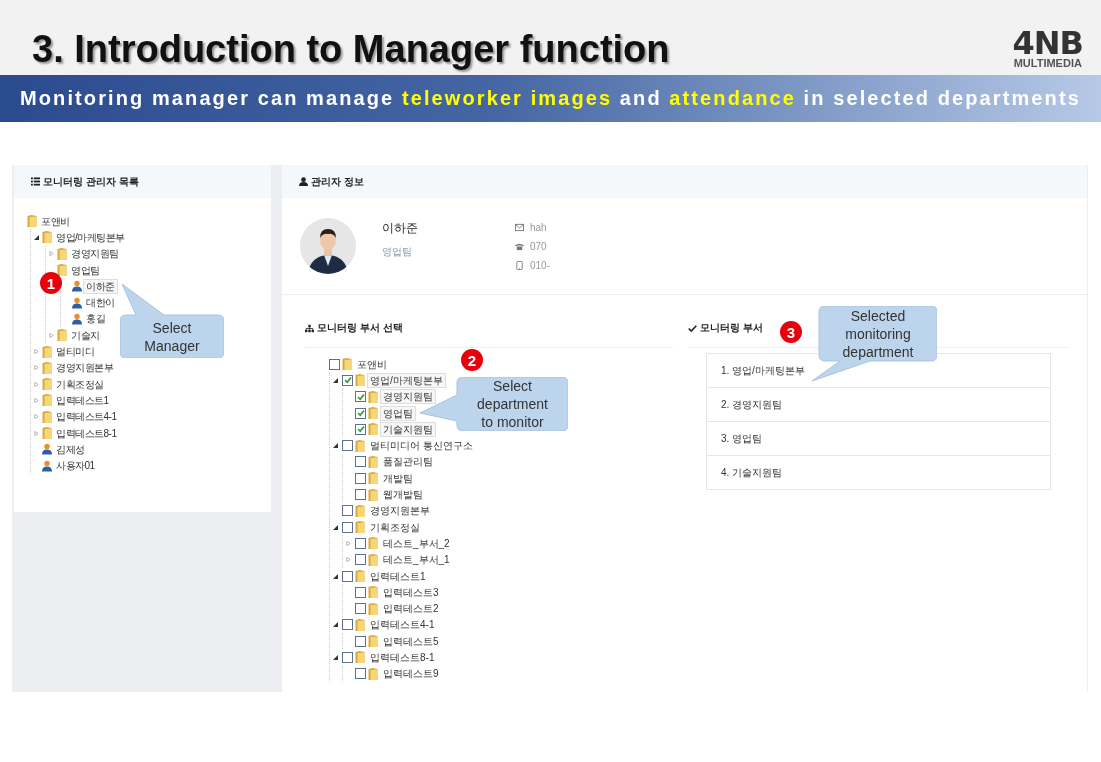 The width and height of the screenshot is (1101, 762). What do you see at coordinates (85, 335) in the screenshot?
I see `tree-item: 기술지` at bounding box center [85, 335].